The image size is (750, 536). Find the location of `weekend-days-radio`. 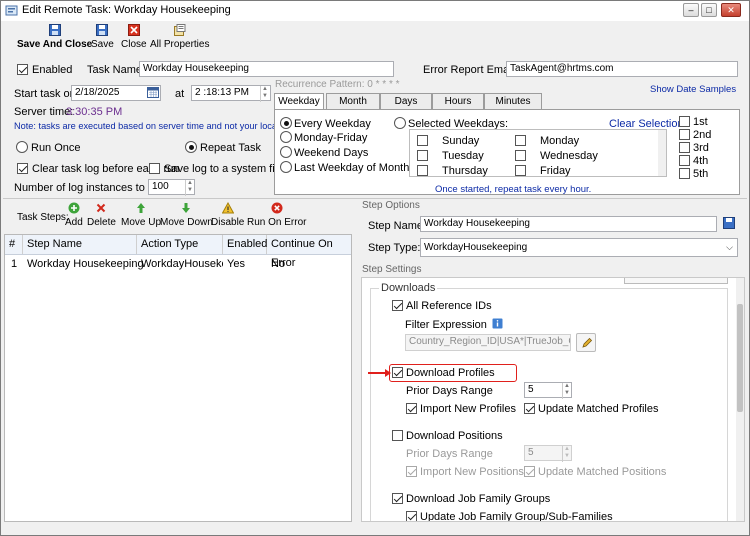

weekend-days-radio is located at coordinates (286, 152).